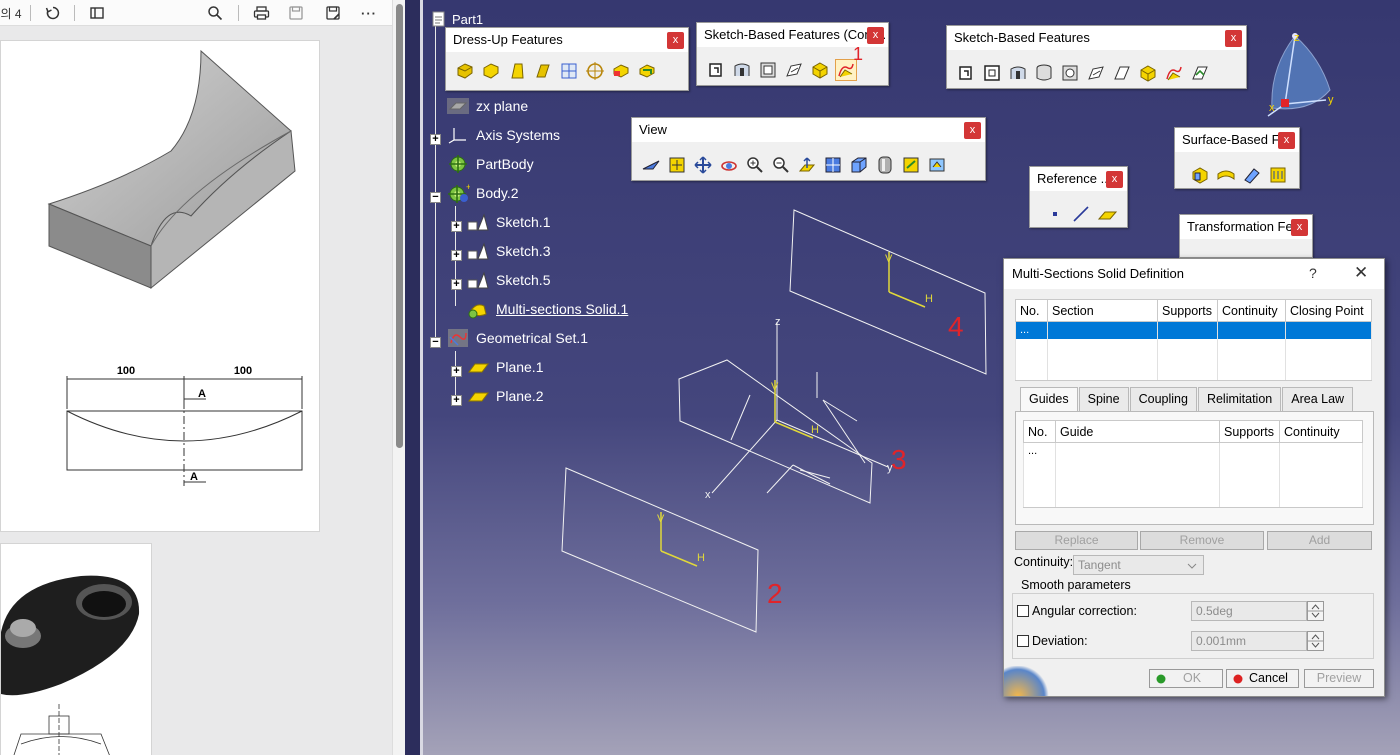 Image resolution: width=1400 pixels, height=755 pixels. Describe the element at coordinates (1300, 78) in the screenshot. I see `compass: z x y` at that location.